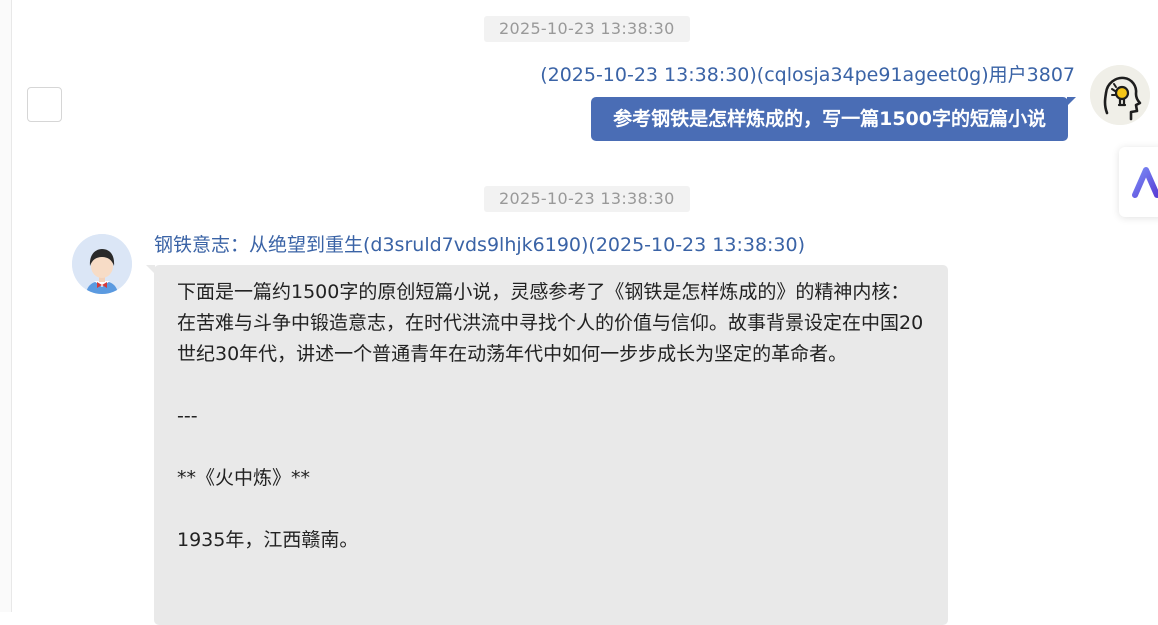 The image size is (1158, 625). I want to click on user-avatar, so click(1120, 95).